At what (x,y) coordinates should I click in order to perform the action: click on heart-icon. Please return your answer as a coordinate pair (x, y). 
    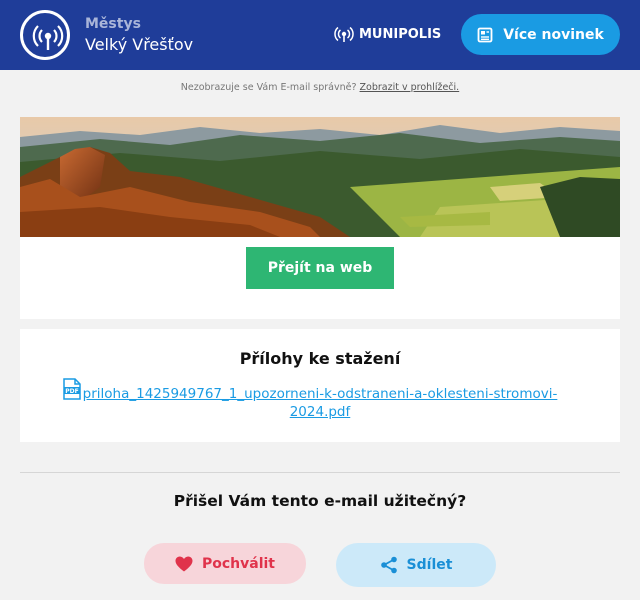
    Looking at the image, I should click on (184, 563).